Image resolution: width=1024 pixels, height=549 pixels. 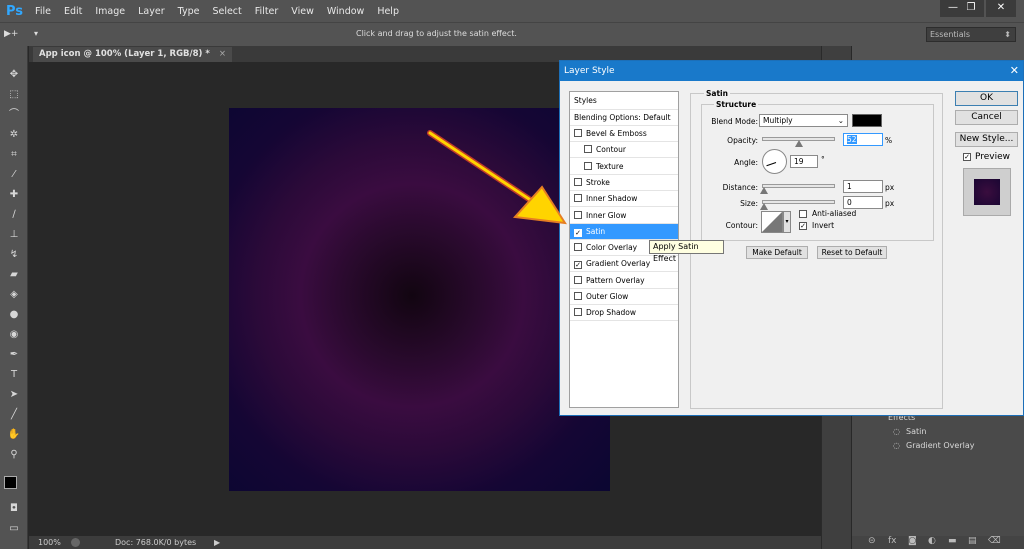 What do you see at coordinates (952, 541) in the screenshot?
I see `group-icon: ▬` at bounding box center [952, 541].